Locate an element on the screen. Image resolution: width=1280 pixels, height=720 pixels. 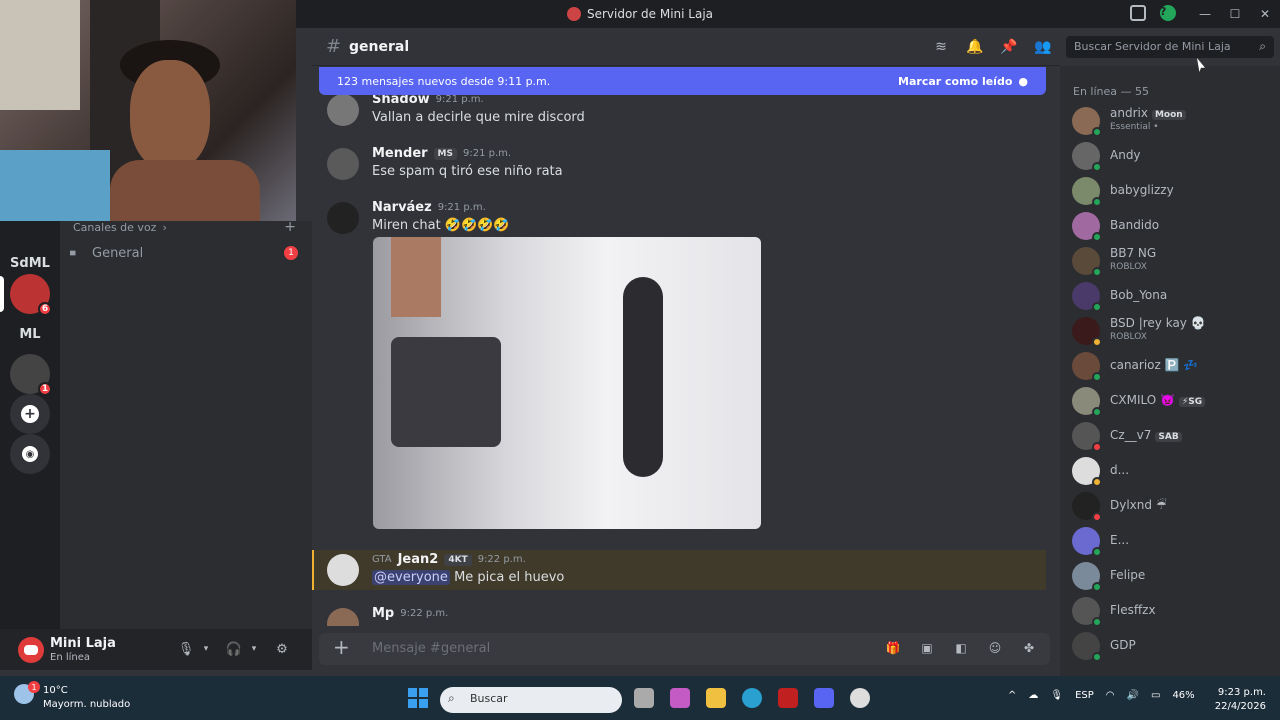
voice-channel-general: General 1 is located at coordinates (186, 253).